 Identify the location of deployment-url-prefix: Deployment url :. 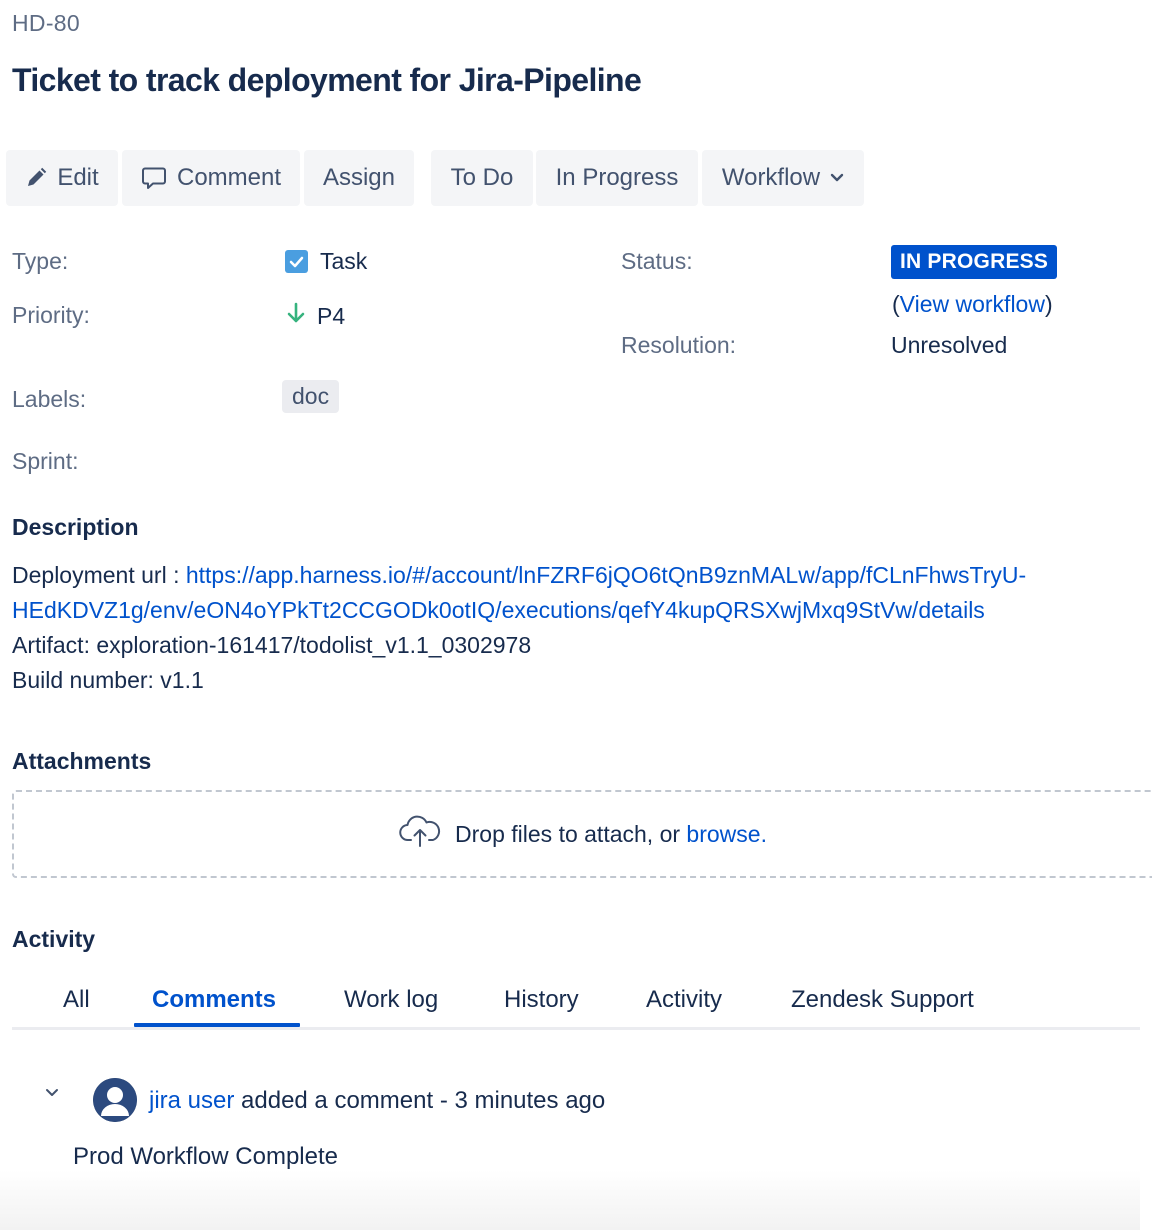
(99, 575).